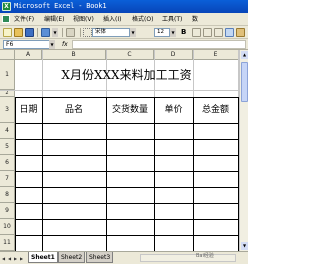 The image size is (320, 264). I want to click on toolbar: ▼ 宋体 ▼ 12 ▼ B, so click(124, 32).